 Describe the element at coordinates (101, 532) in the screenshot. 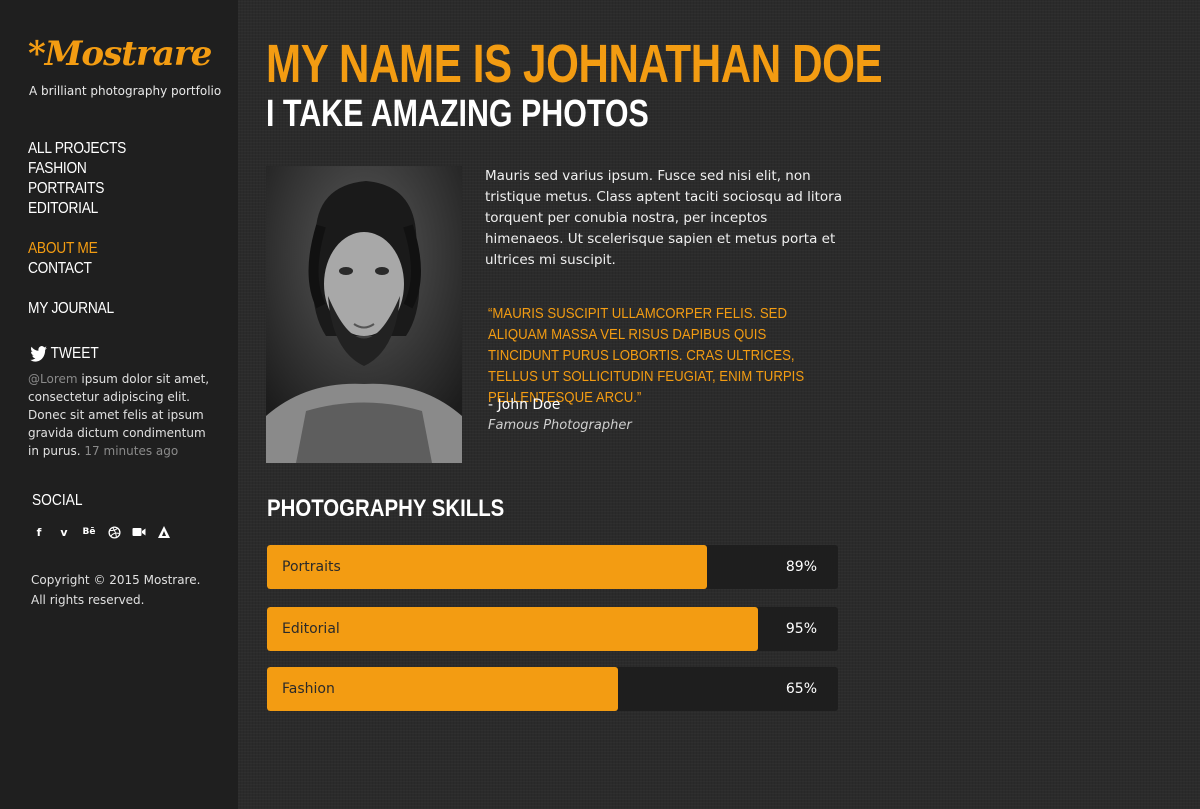

I see `social-icons: f v Bē` at that location.